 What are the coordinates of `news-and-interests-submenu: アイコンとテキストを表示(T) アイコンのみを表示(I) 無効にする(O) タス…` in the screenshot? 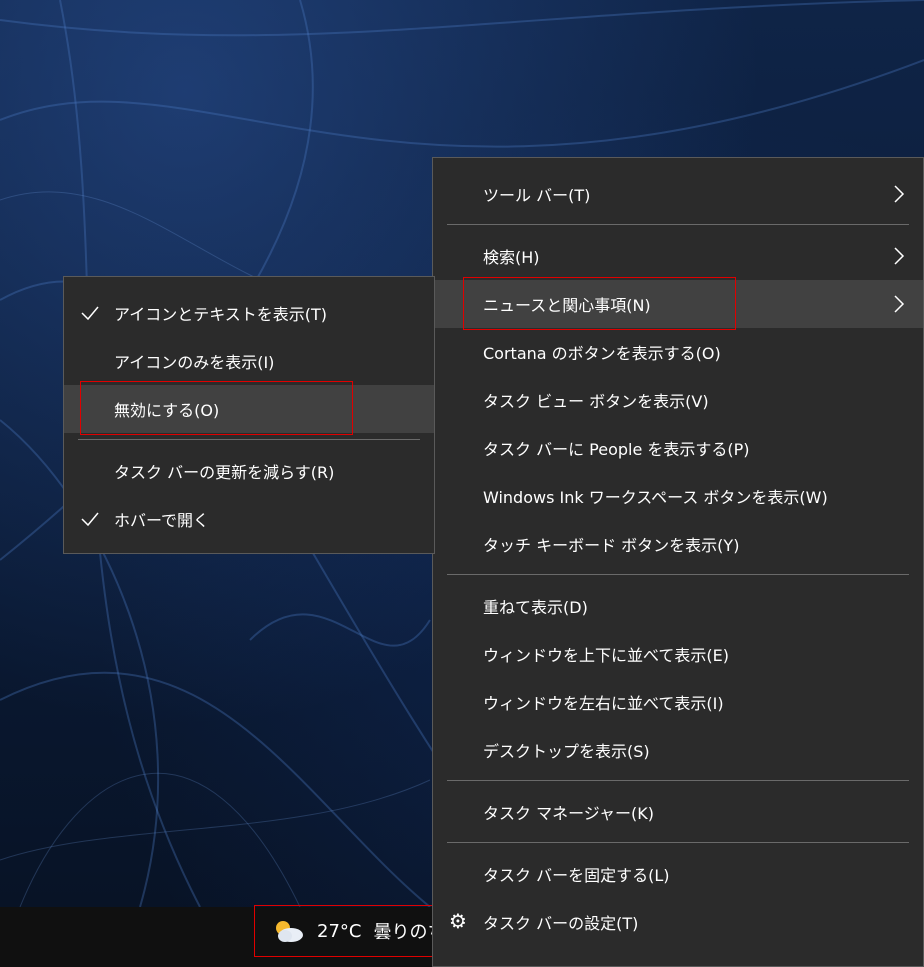 It's located at (249, 415).